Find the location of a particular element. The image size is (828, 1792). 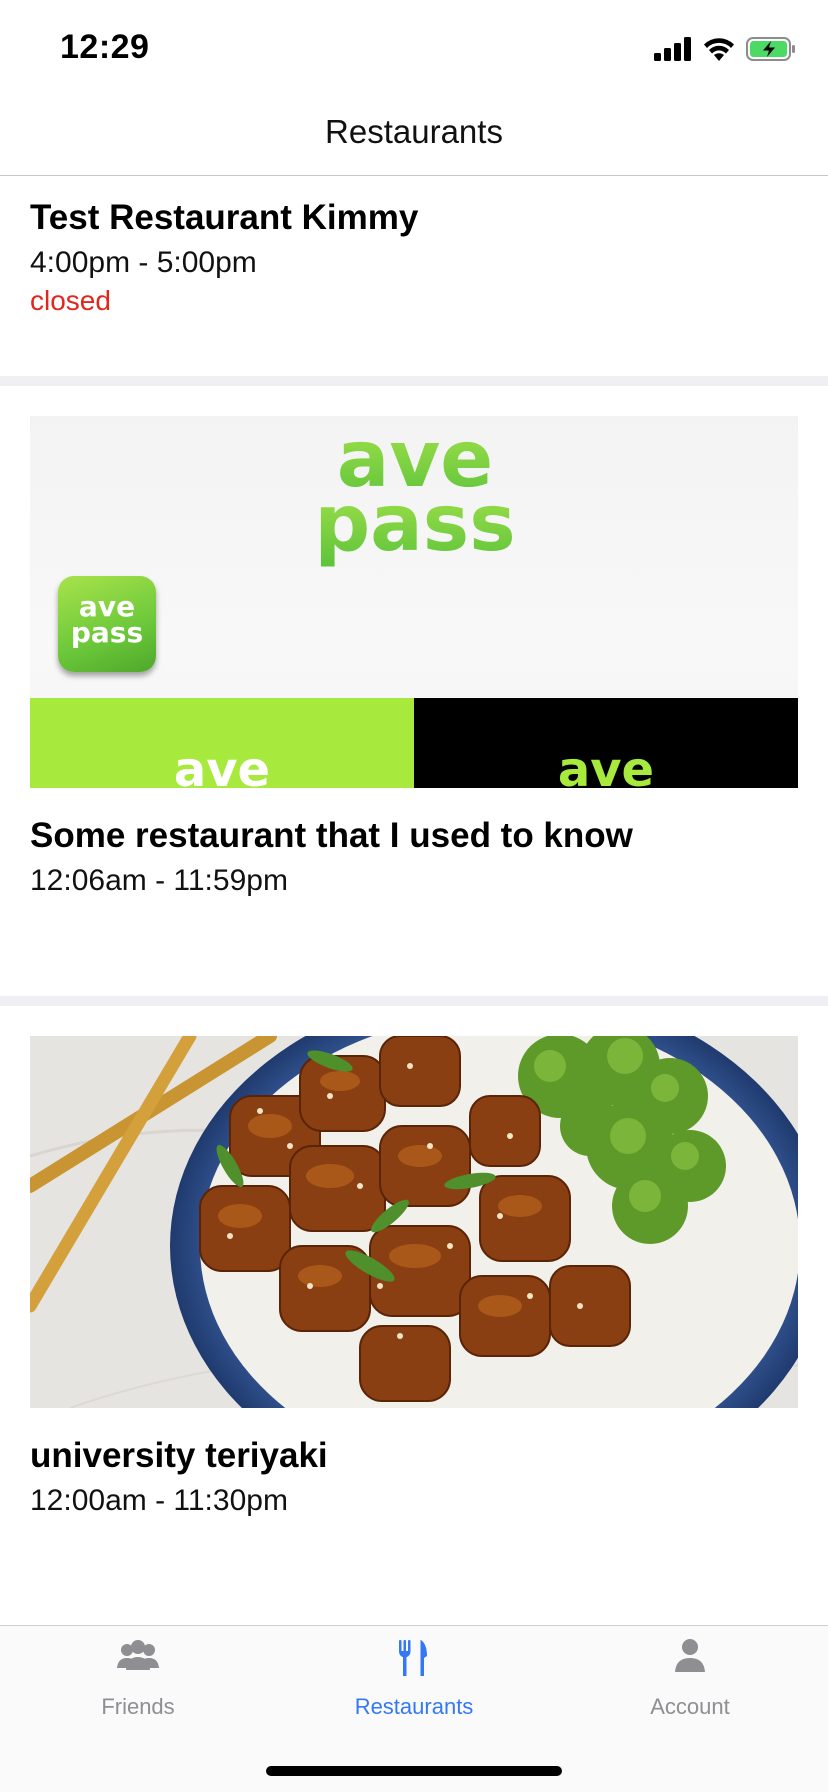

friends-icon is located at coordinates (138, 1655).